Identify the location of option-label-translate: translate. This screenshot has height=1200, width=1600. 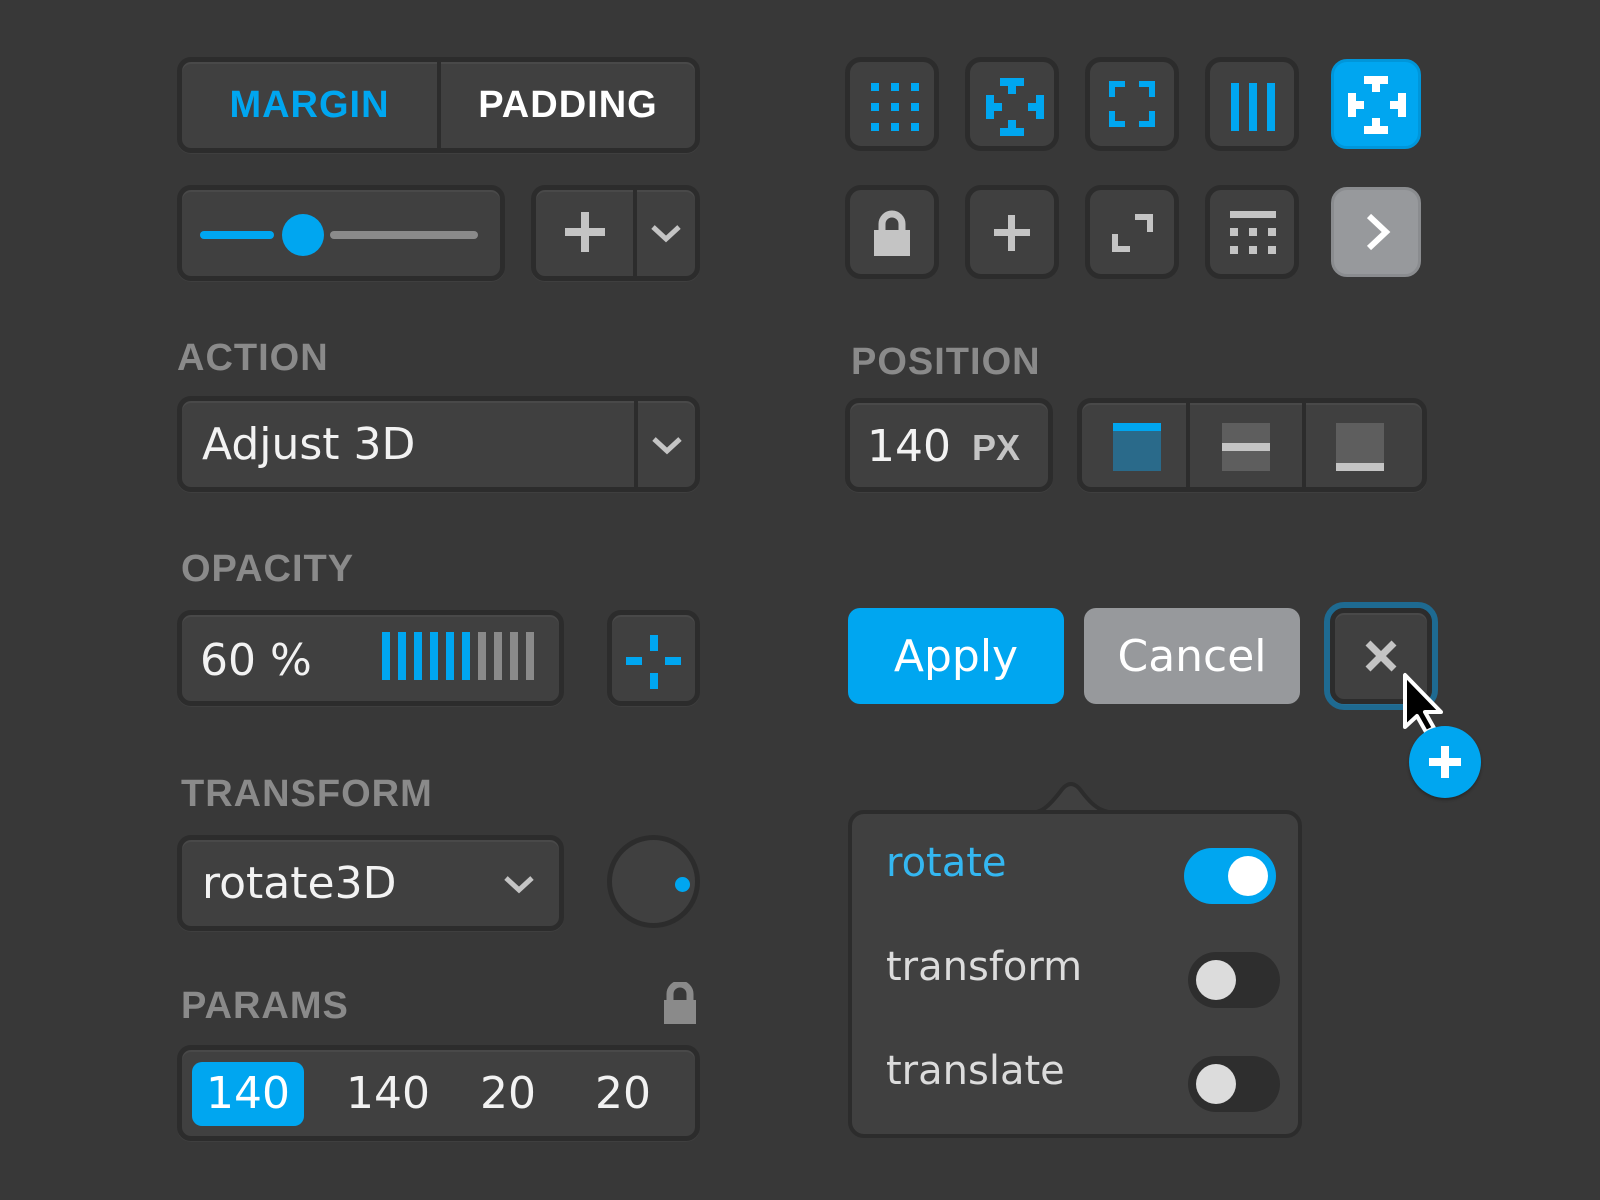
(975, 1071).